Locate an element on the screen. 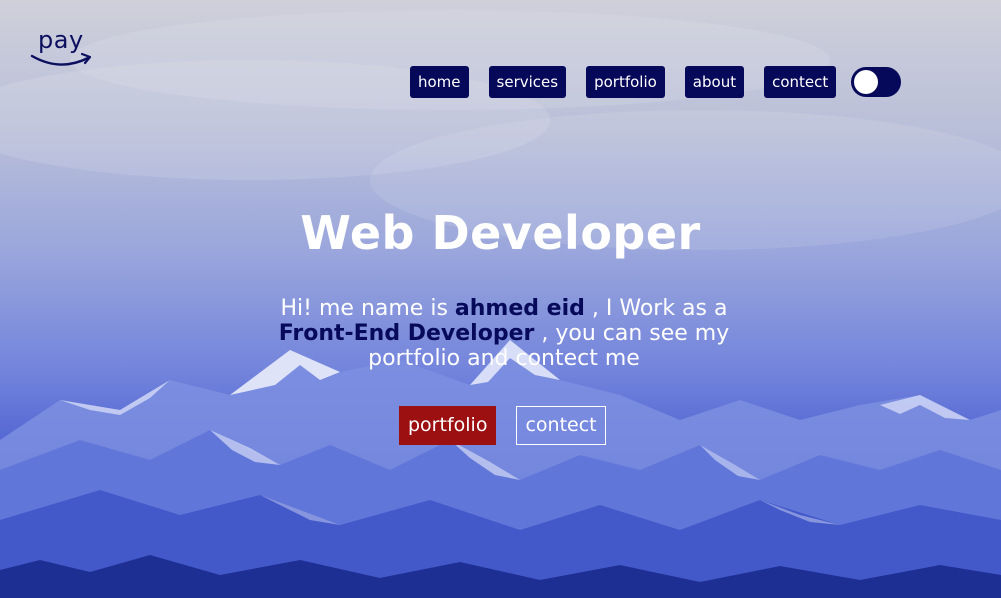  main-nav: home services portfolio about contect is located at coordinates (656, 82).